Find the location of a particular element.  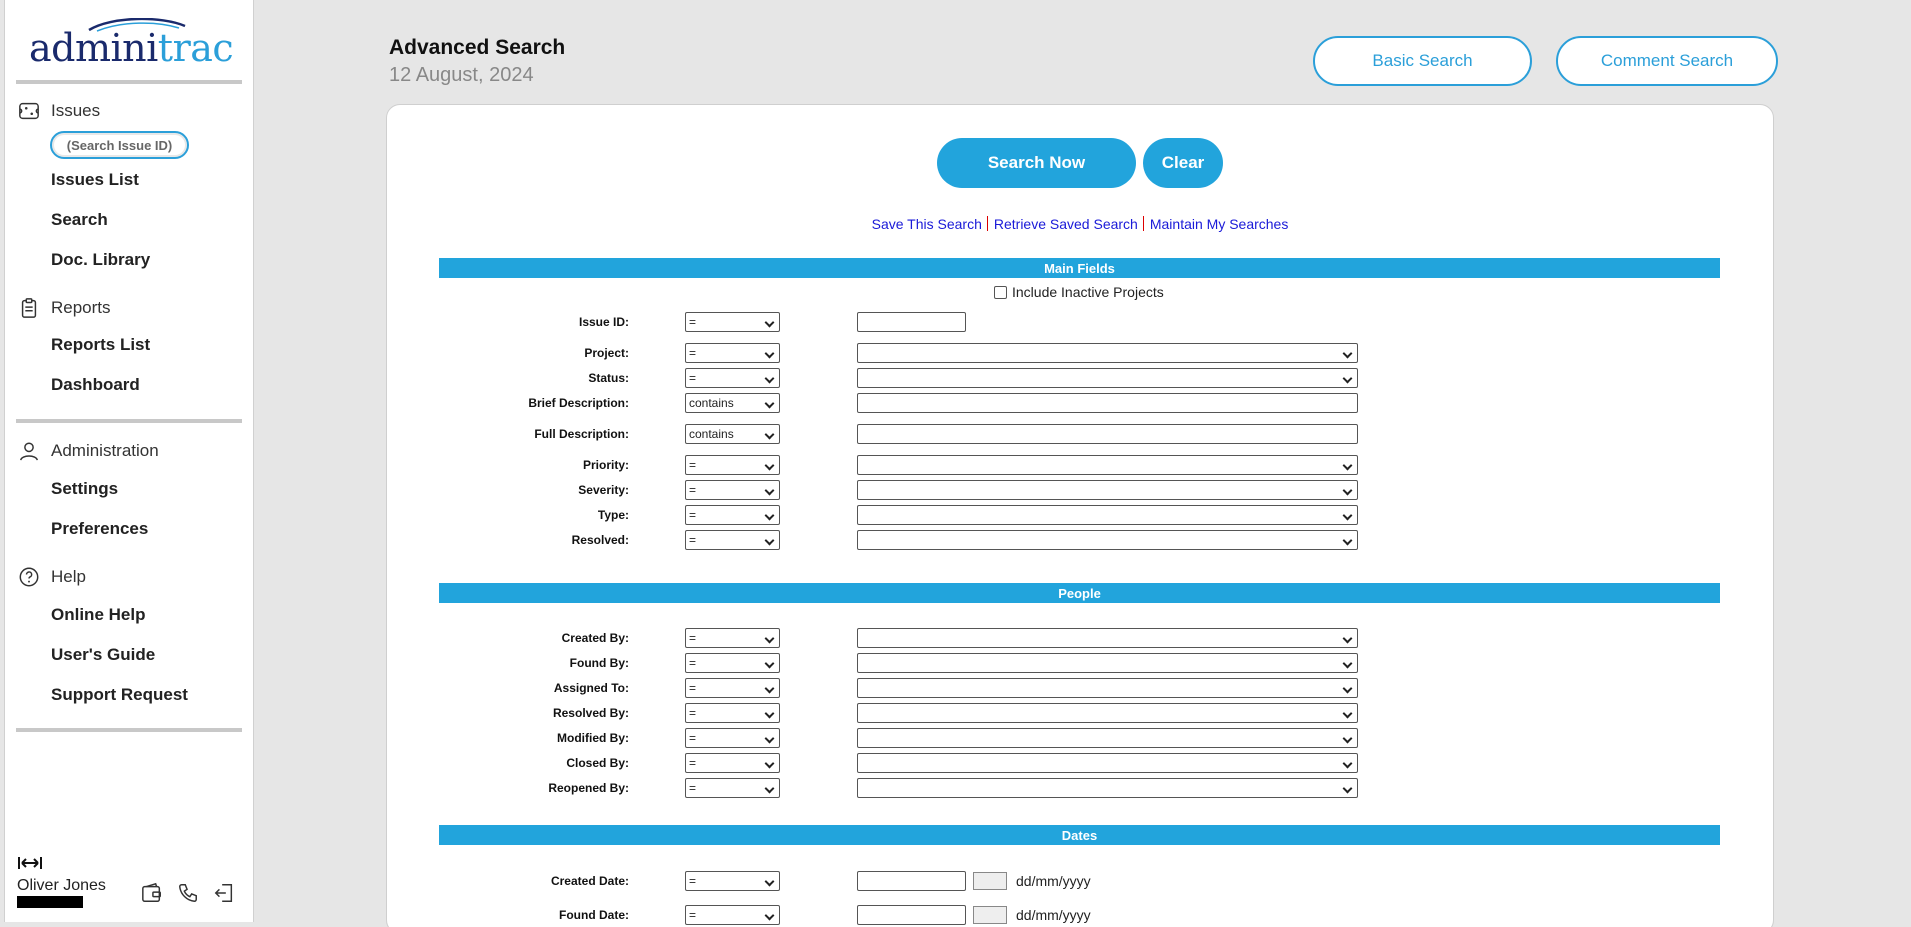

comment-search-button: Comment Search is located at coordinates (1667, 61).